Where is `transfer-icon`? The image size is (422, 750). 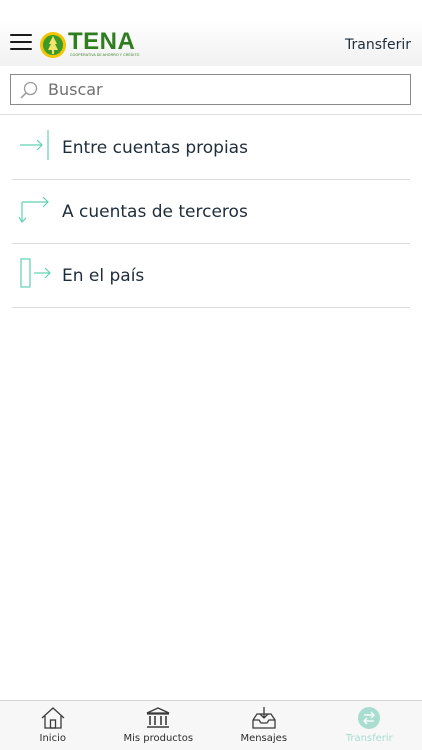 transfer-icon is located at coordinates (369, 718).